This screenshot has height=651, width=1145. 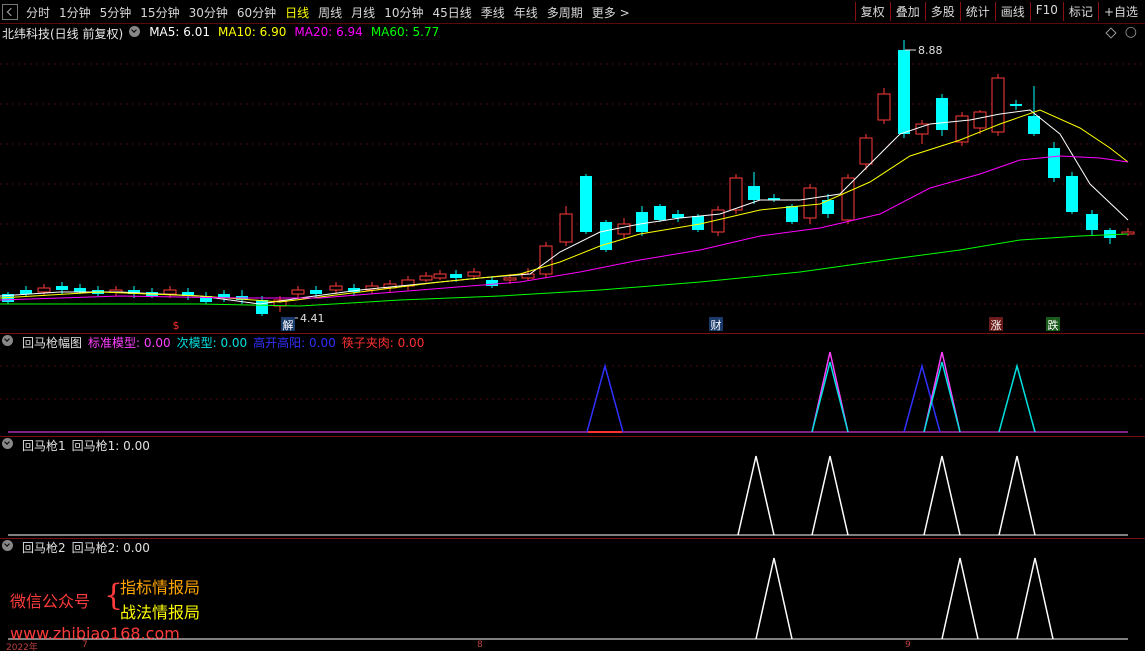 I want to click on toolbar-button: +自选, so click(x=1120, y=11).